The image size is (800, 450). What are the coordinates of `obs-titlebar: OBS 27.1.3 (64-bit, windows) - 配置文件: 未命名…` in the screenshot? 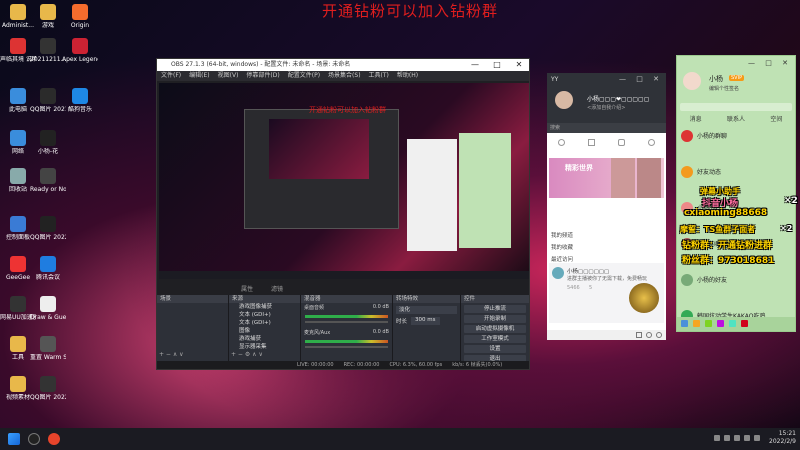 It's located at (343, 65).